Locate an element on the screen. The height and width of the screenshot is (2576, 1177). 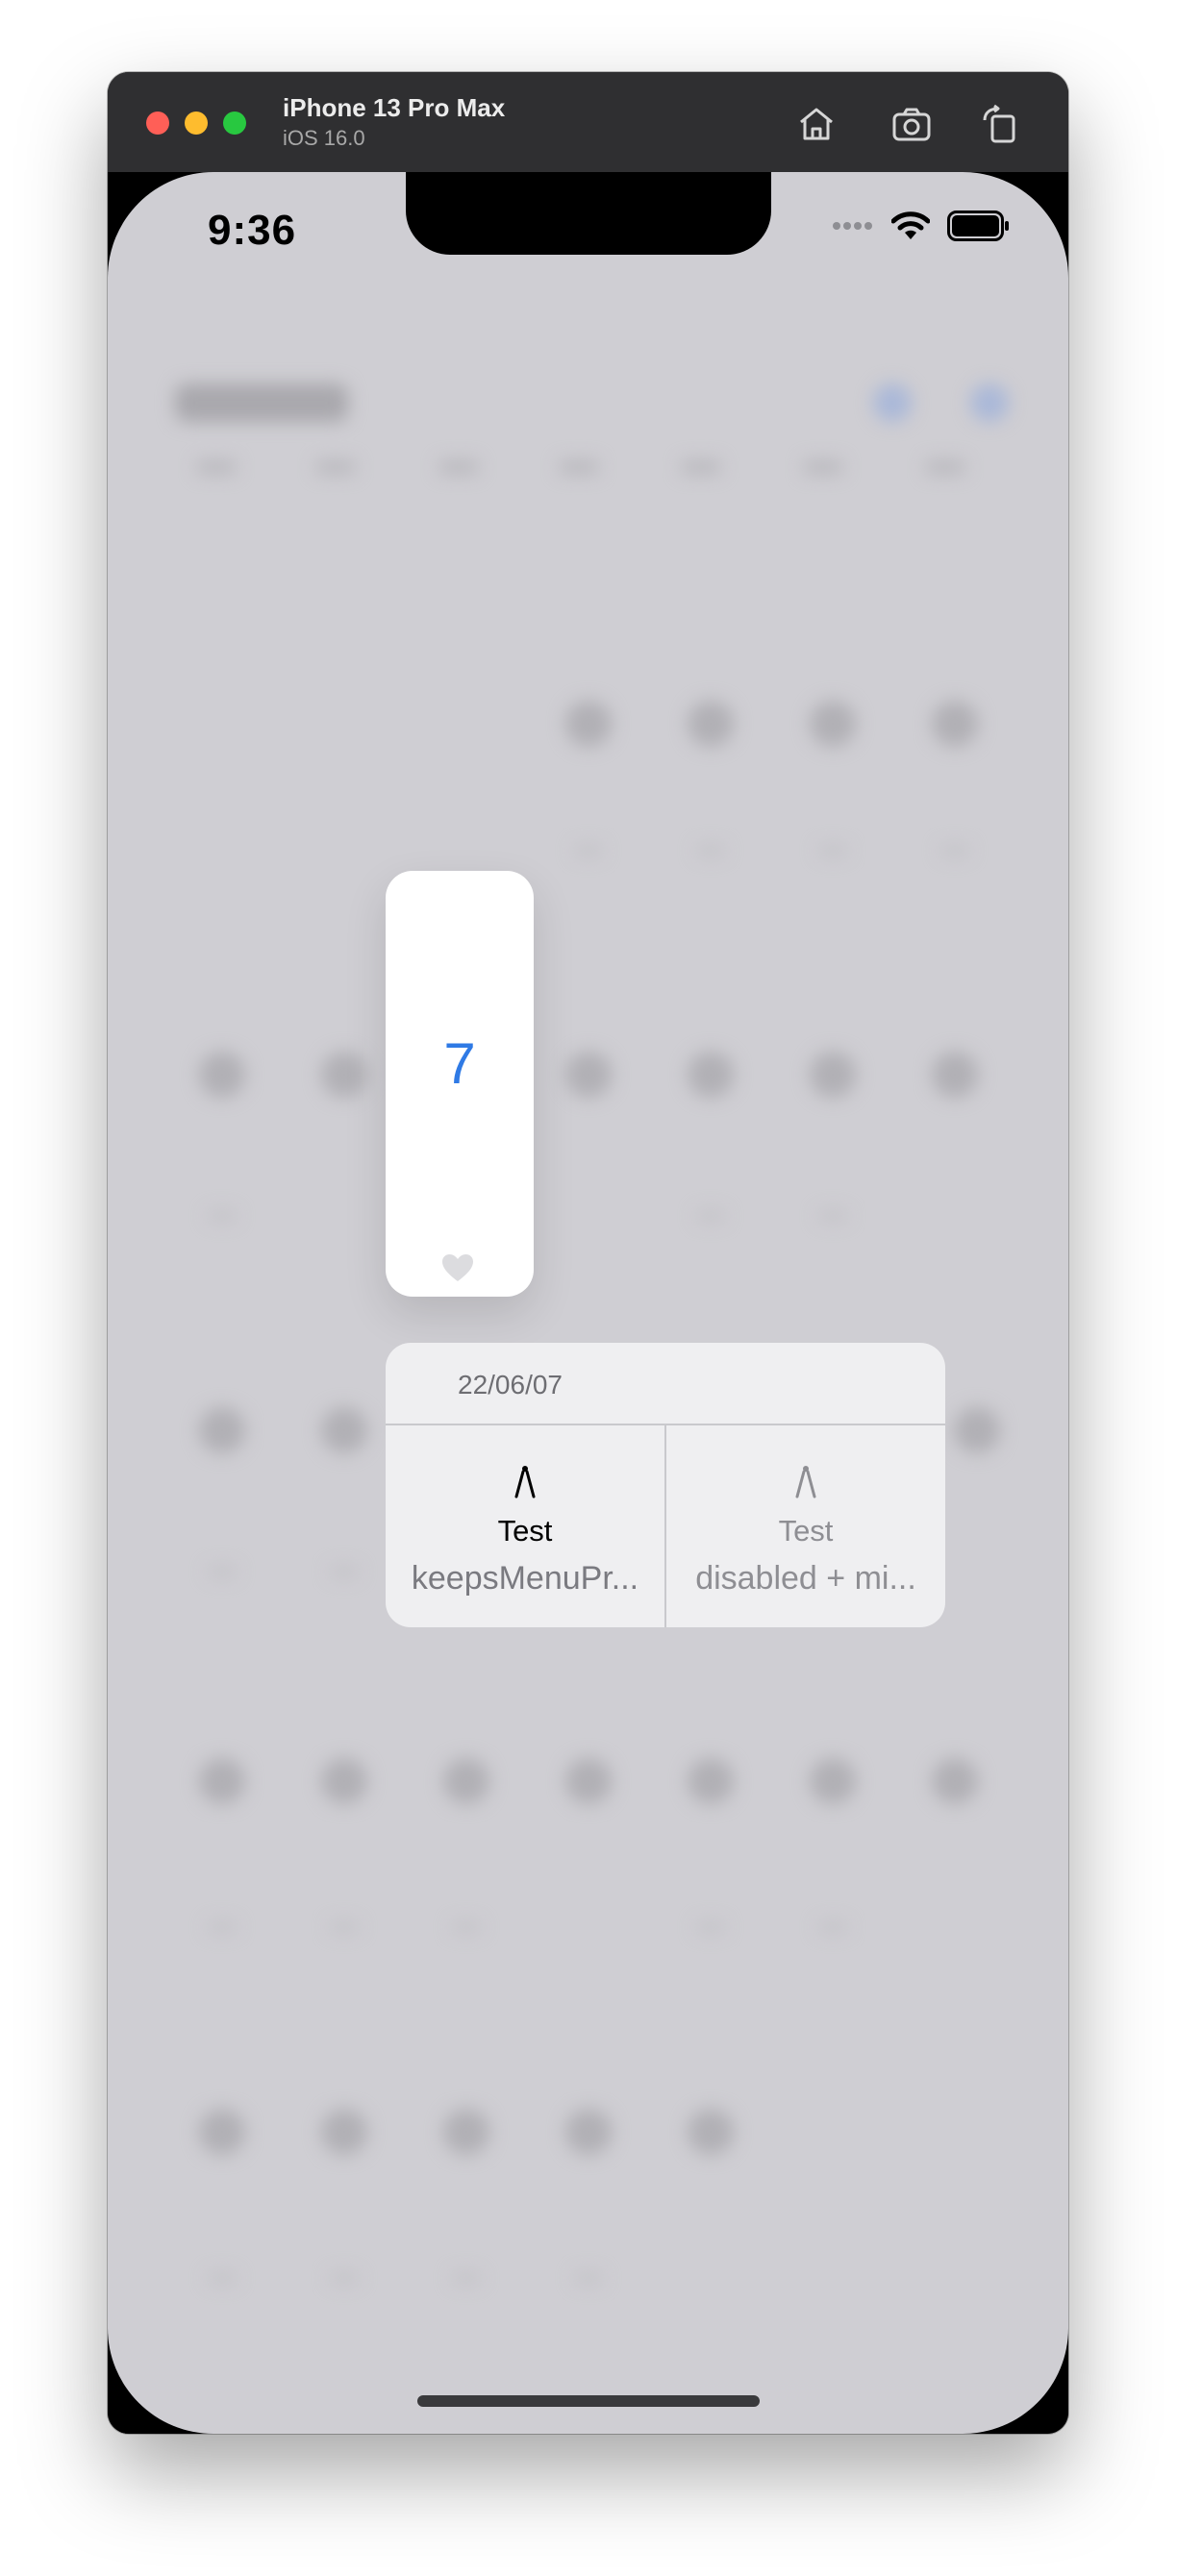
status-icons is located at coordinates (922, 226).